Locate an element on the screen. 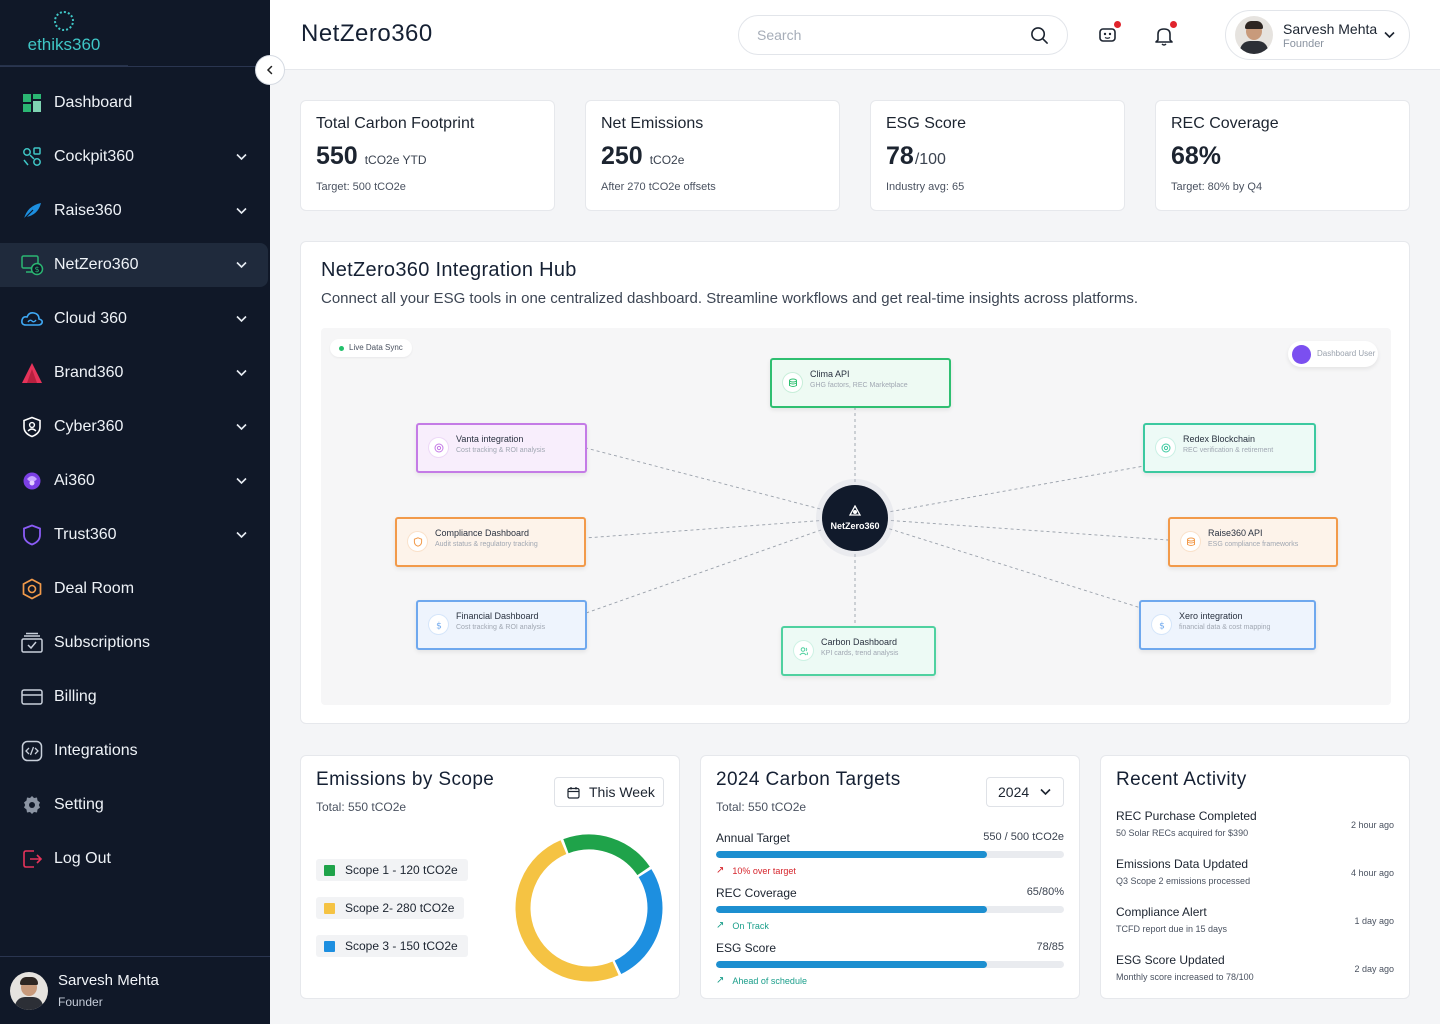 The height and width of the screenshot is (1024, 1440). target-label: REC Coverage is located at coordinates (756, 893).